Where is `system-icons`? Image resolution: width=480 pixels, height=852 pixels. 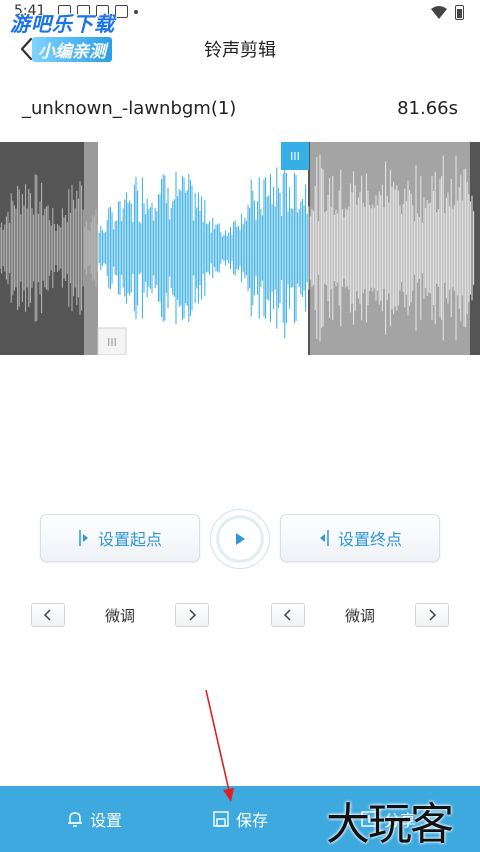
system-icons is located at coordinates (447, 12).